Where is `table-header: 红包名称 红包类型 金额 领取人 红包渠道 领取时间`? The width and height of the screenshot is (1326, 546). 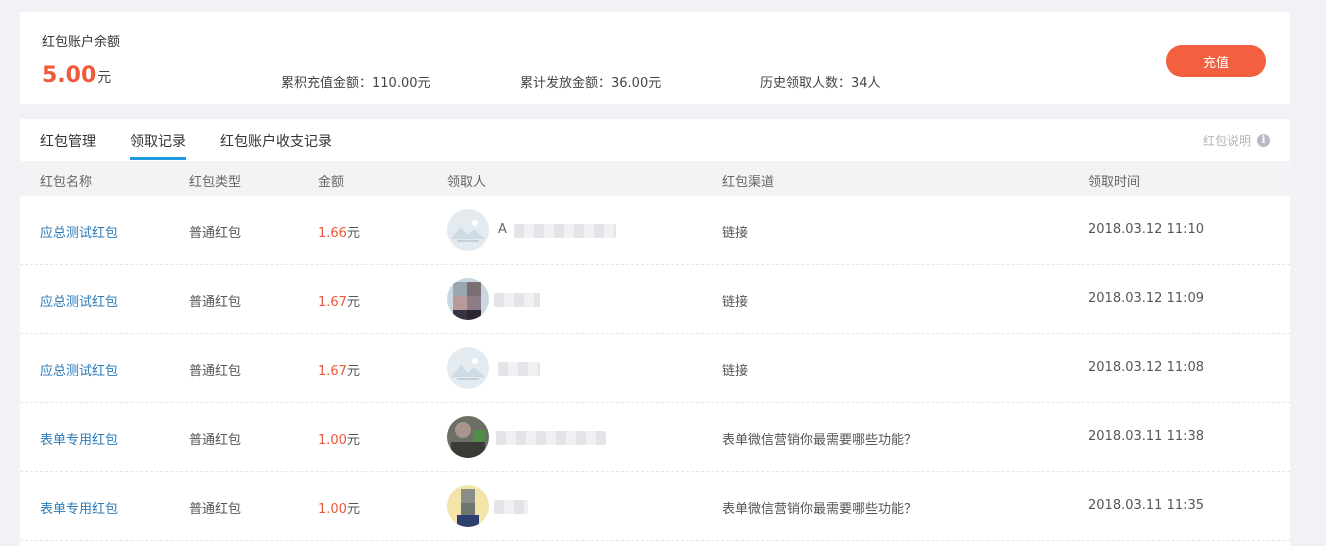 table-header: 红包名称 红包类型 金额 领取人 红包渠道 领取时间 is located at coordinates (655, 178).